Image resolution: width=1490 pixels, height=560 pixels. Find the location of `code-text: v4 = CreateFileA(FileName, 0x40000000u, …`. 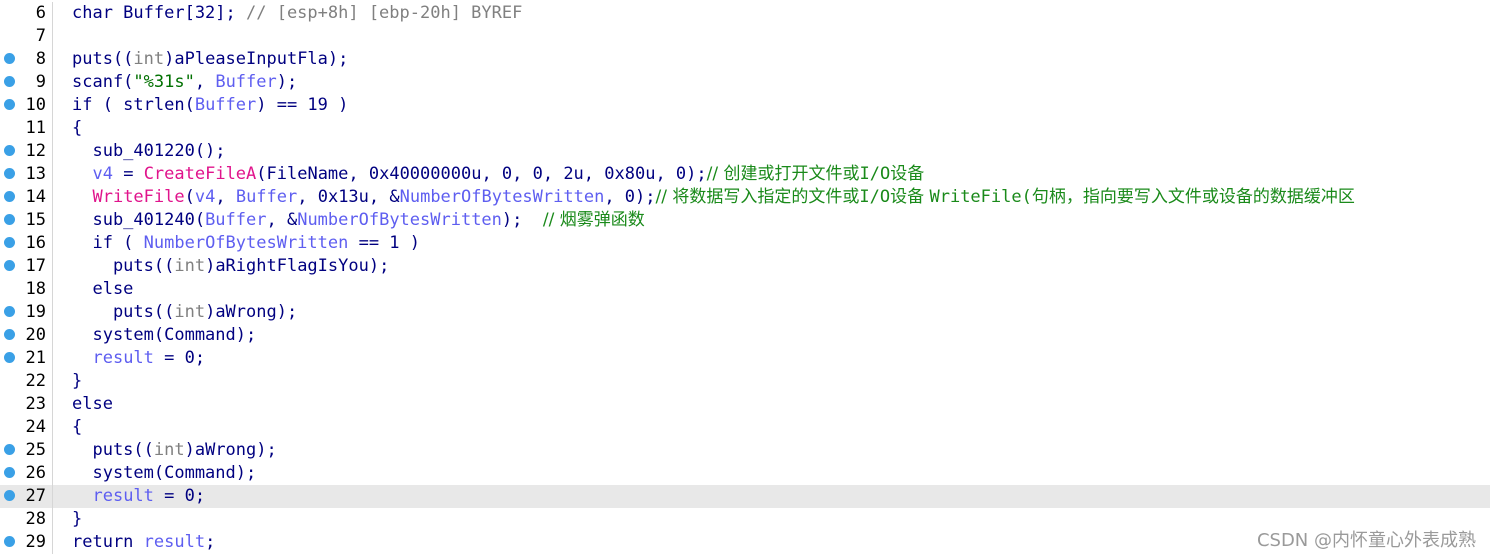

code-text: v4 = CreateFileA(FileName, 0x40000000u, … is located at coordinates (498, 174).